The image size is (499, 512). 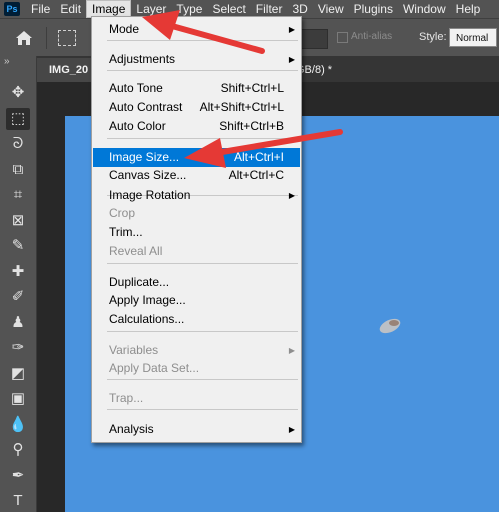 What do you see at coordinates (18, 221) in the screenshot?
I see `frame-icon: ⊠` at bounding box center [18, 221].